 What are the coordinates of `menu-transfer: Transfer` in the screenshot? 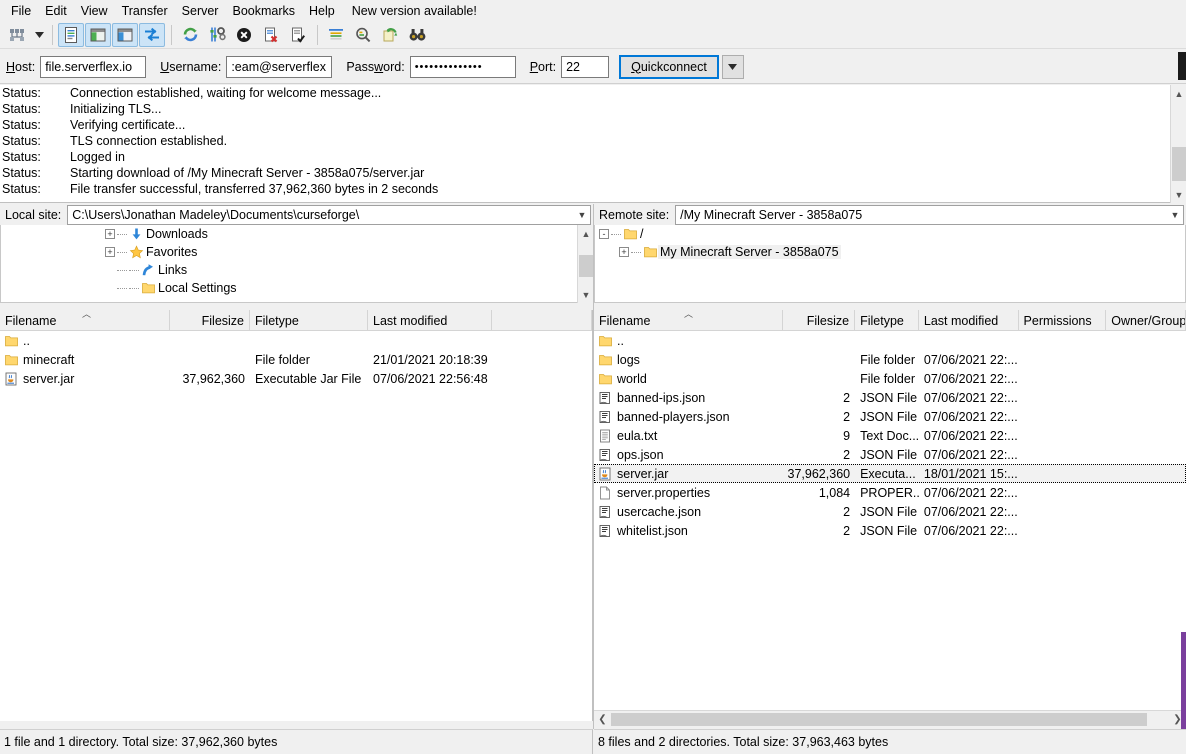 It's located at (145, 11).